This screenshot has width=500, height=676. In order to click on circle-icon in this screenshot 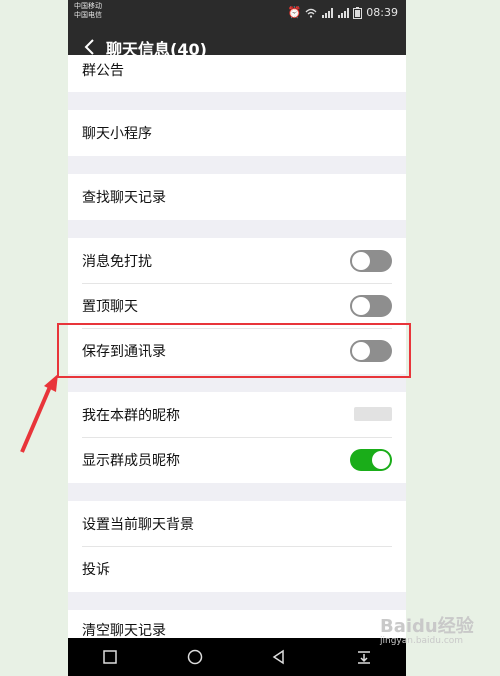, I will do `click(194, 657)`.